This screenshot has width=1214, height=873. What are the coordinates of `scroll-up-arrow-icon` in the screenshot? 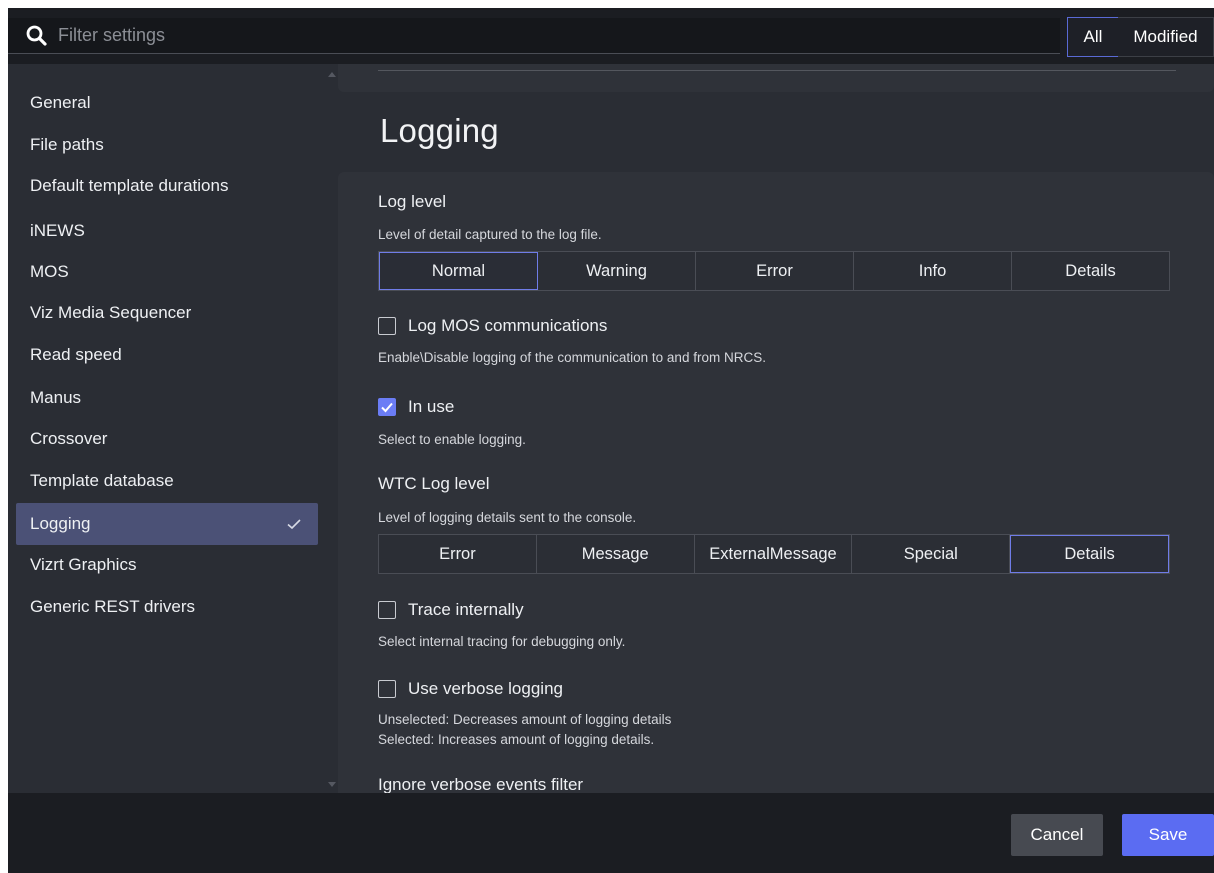 It's located at (332, 74).